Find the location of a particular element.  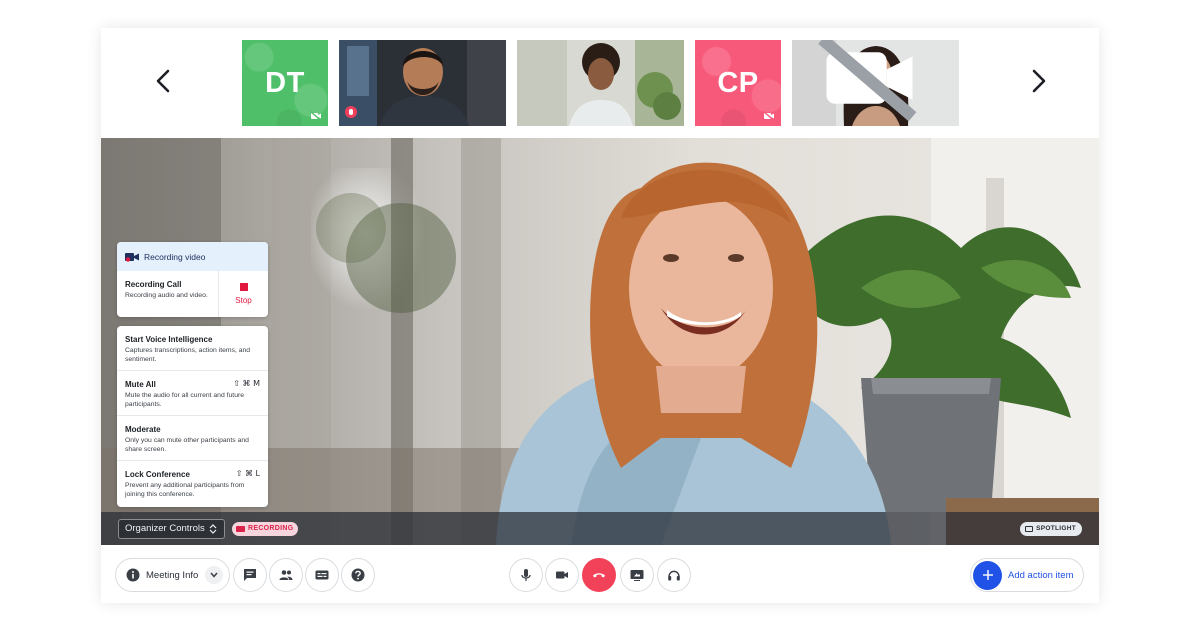

record-video-icon is located at coordinates (132, 257).